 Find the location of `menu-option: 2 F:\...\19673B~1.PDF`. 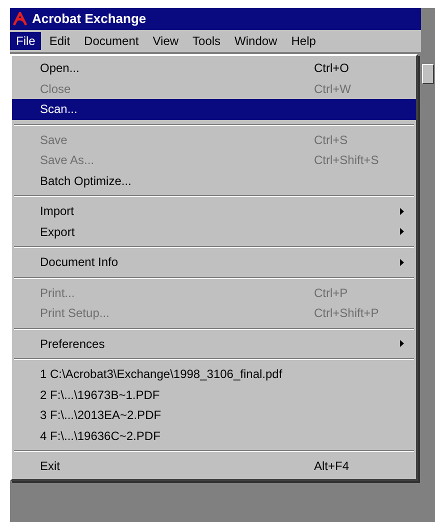

menu-option: 2 F:\...\19673B~1.PDF is located at coordinates (214, 394).